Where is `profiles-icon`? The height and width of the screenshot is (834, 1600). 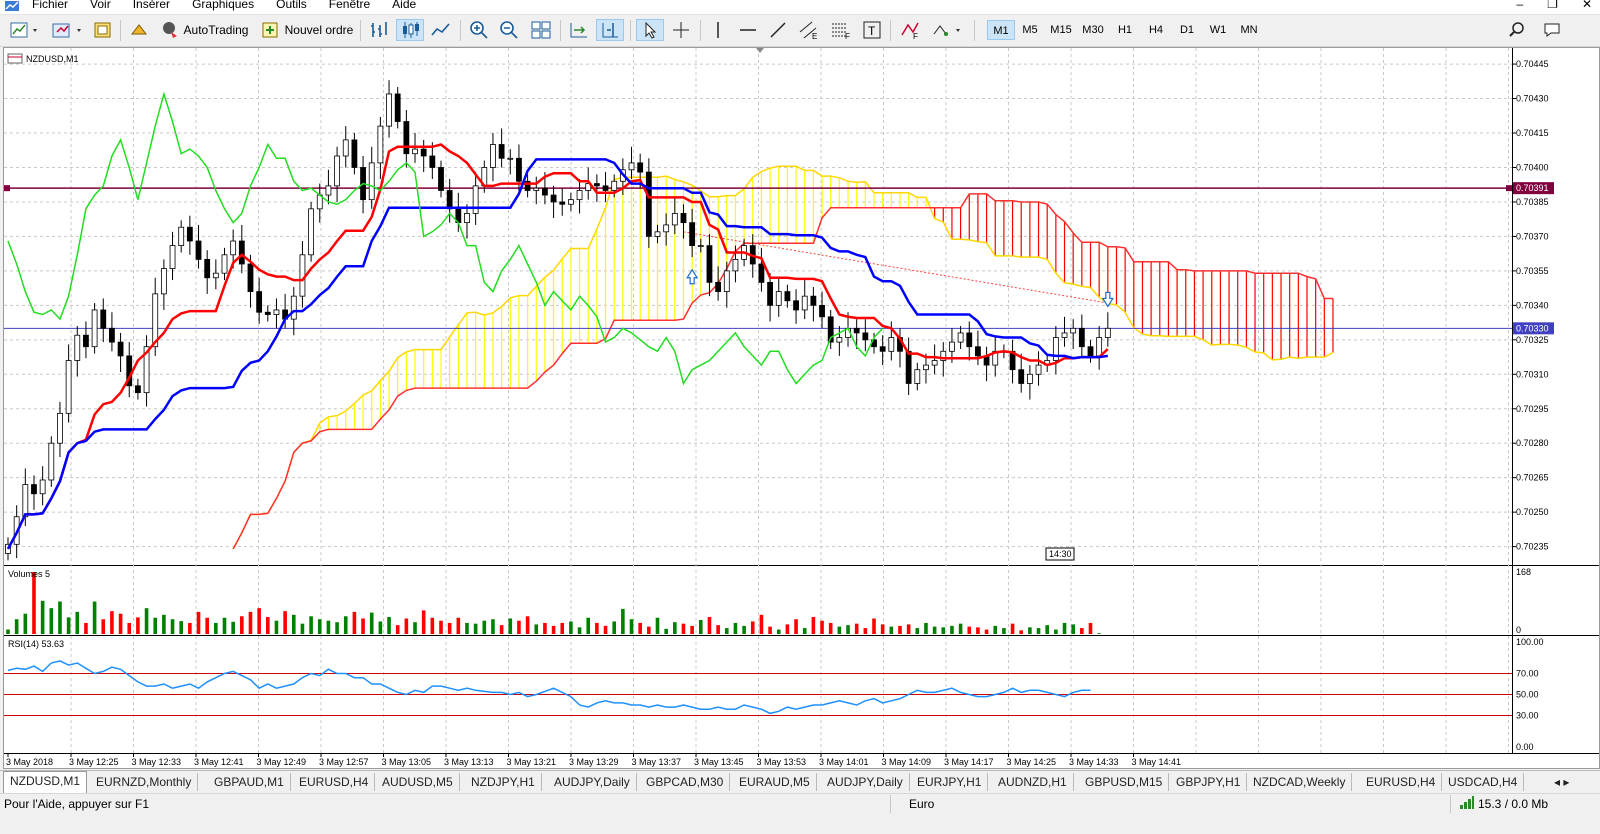 profiles-icon is located at coordinates (69, 30).